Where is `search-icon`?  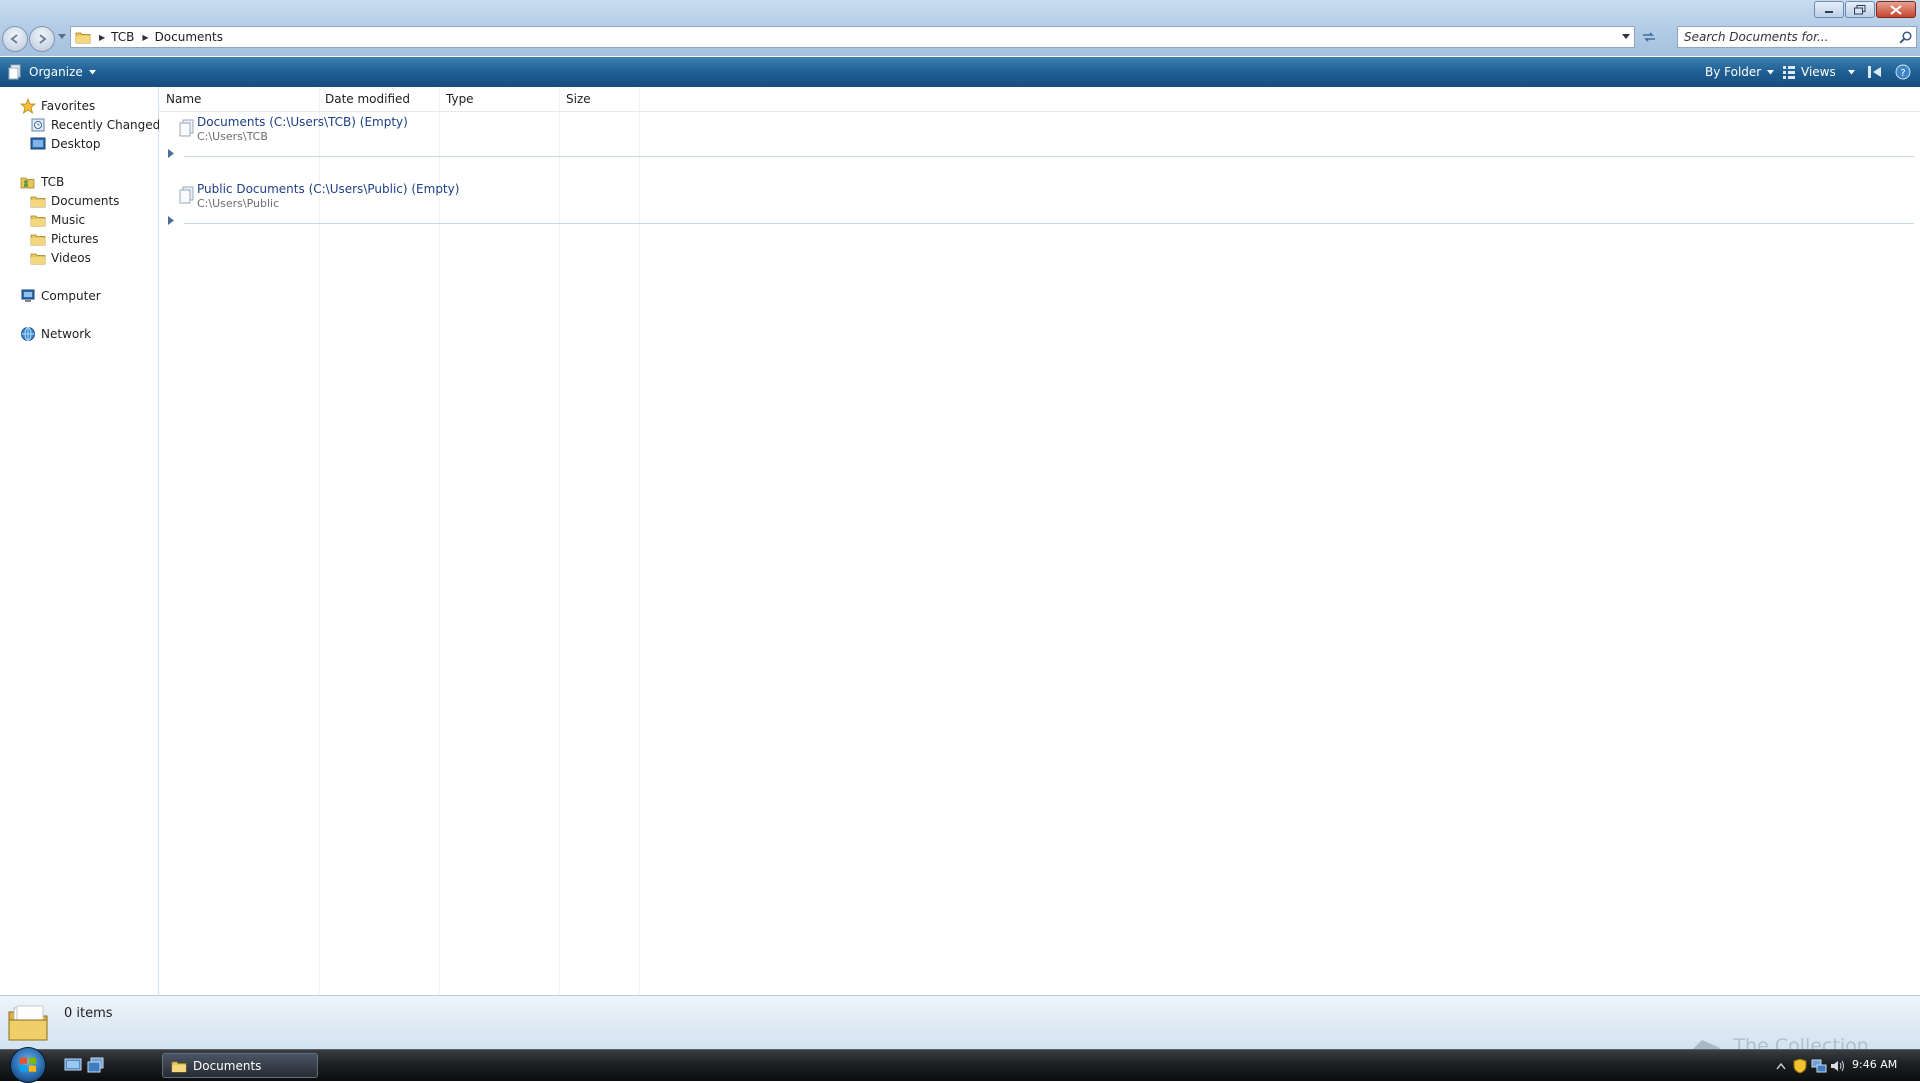 search-icon is located at coordinates (1905, 37).